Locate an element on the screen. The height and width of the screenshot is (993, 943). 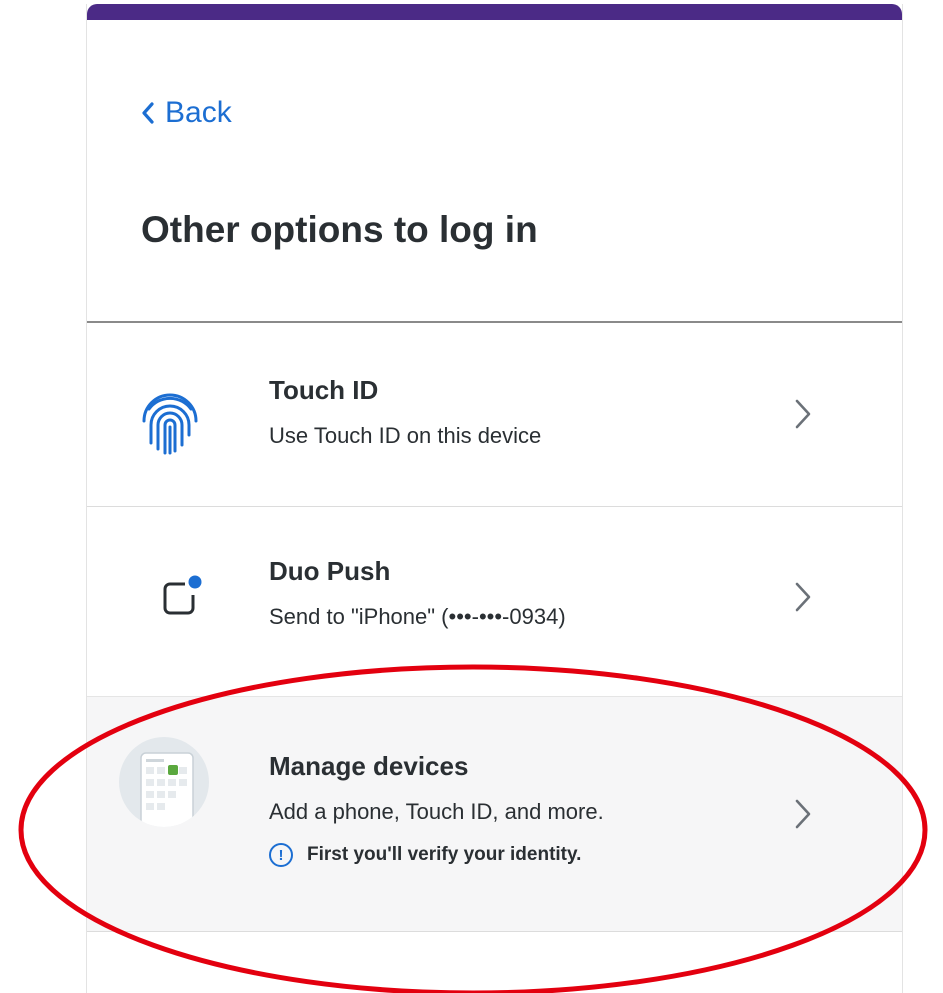
push-notification-icon is located at coordinates (182, 595).